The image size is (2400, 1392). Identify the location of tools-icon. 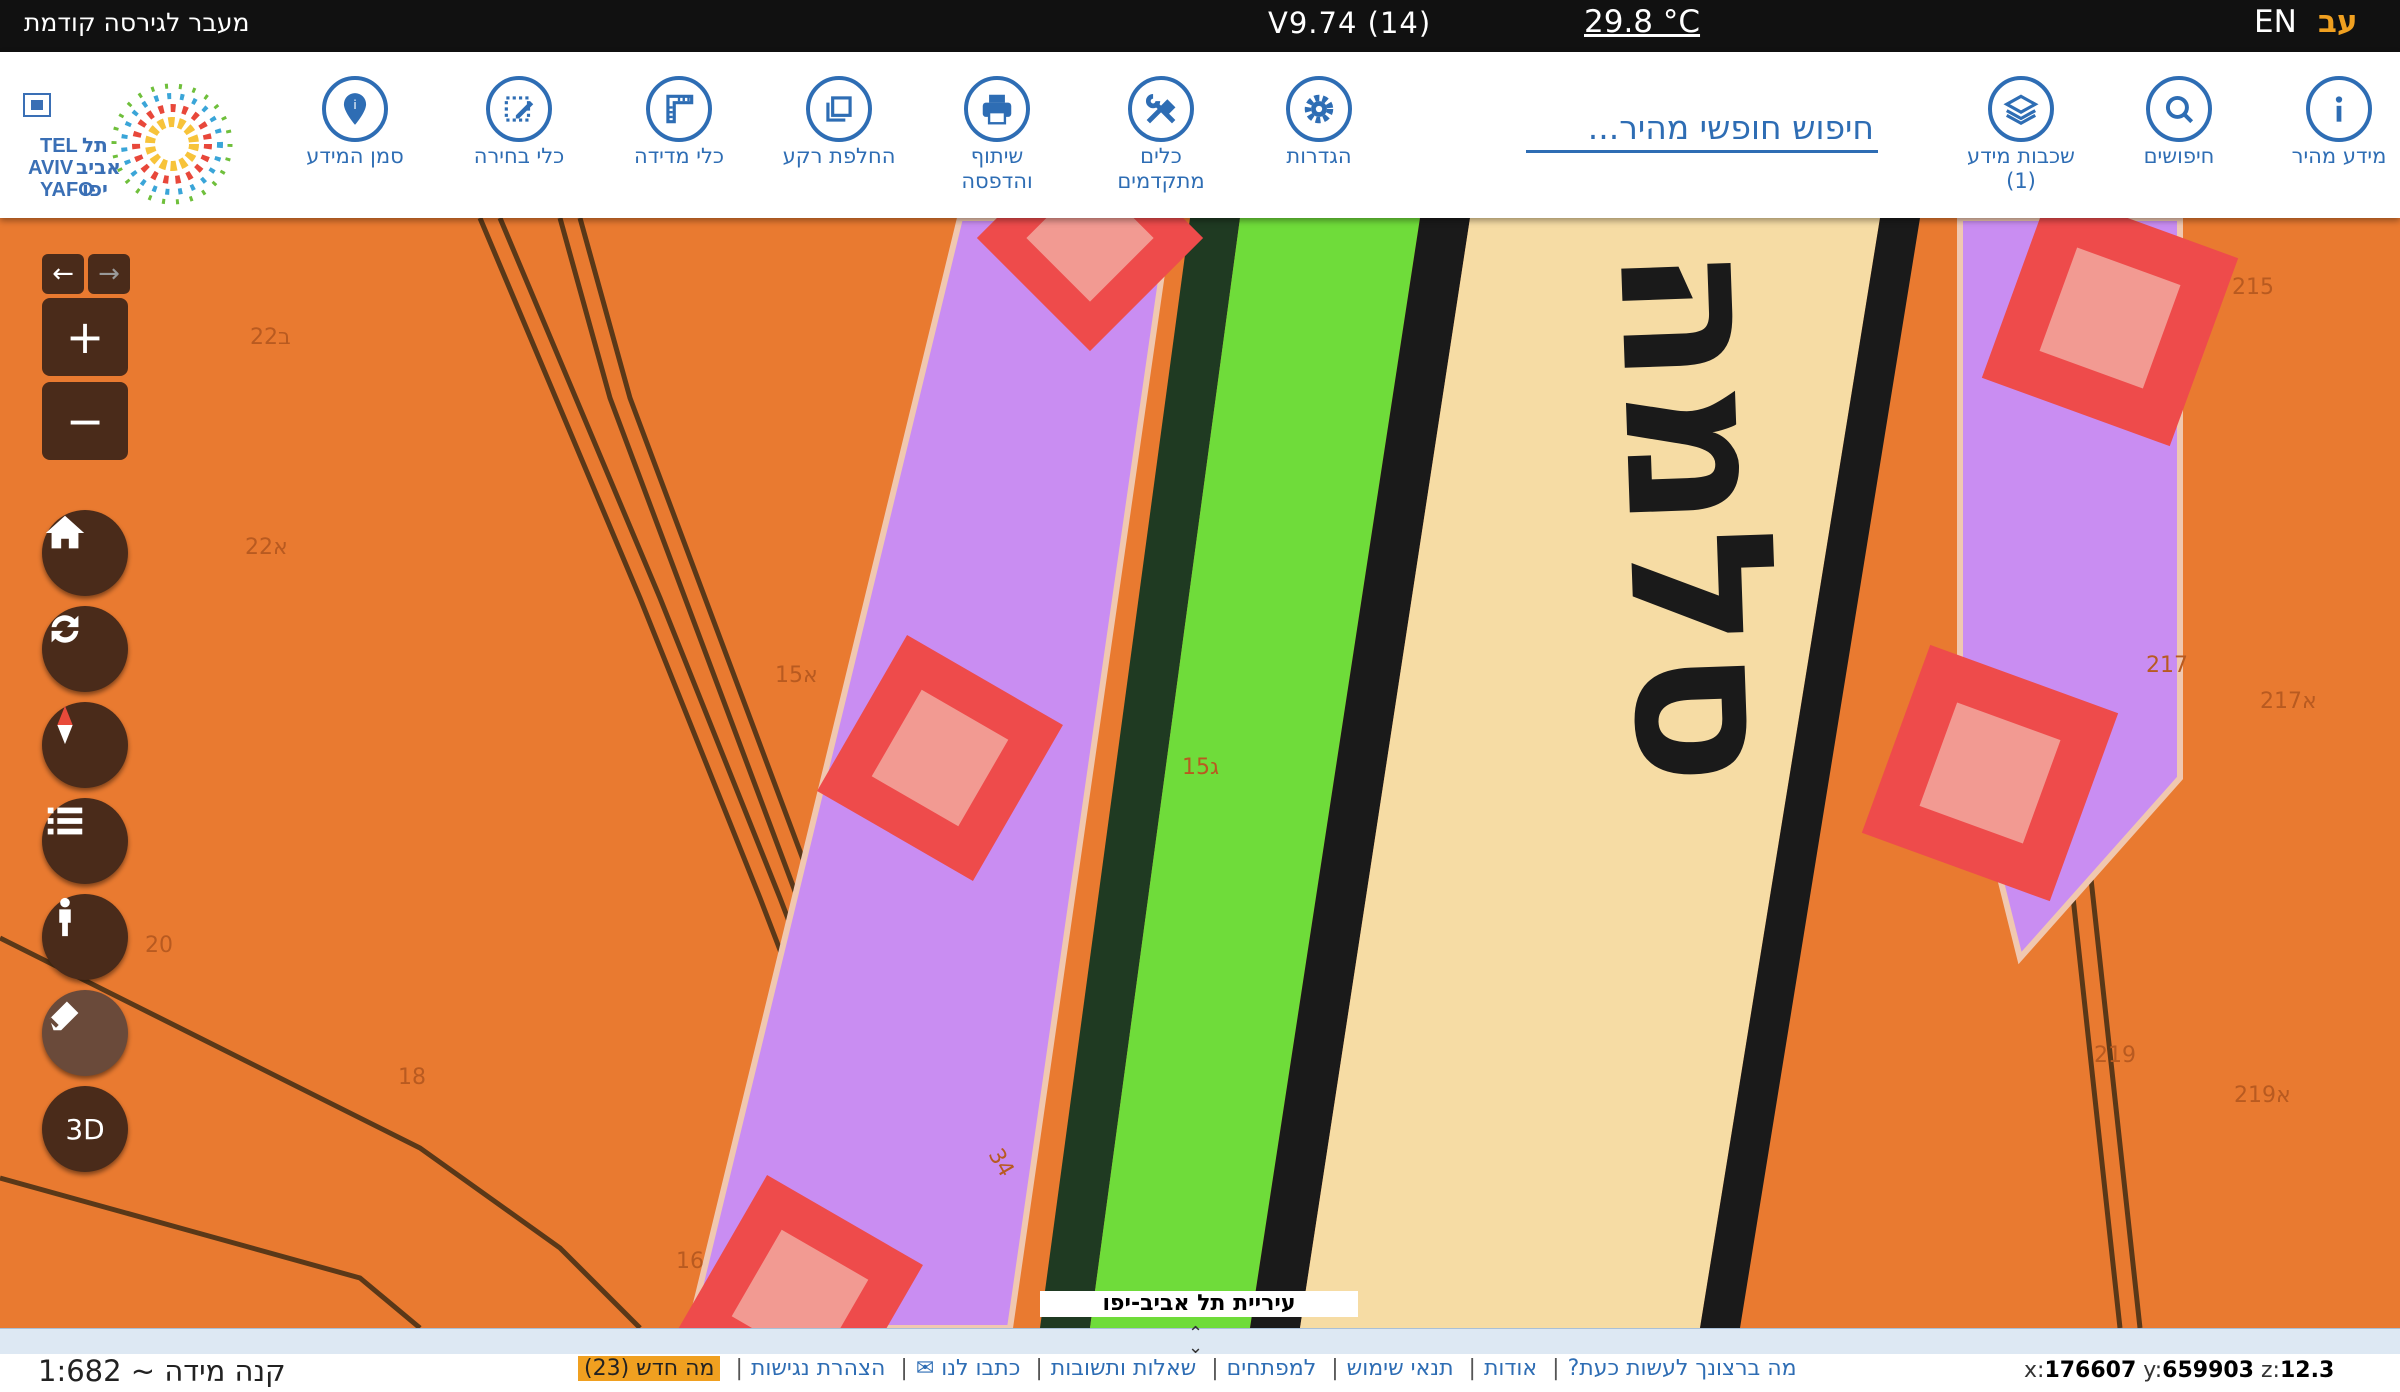
(1161, 109).